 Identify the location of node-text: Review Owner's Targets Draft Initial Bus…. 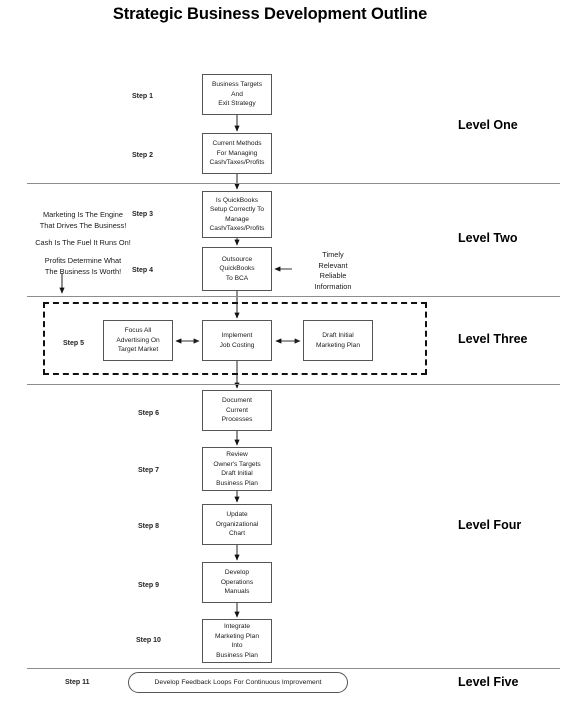
(237, 469).